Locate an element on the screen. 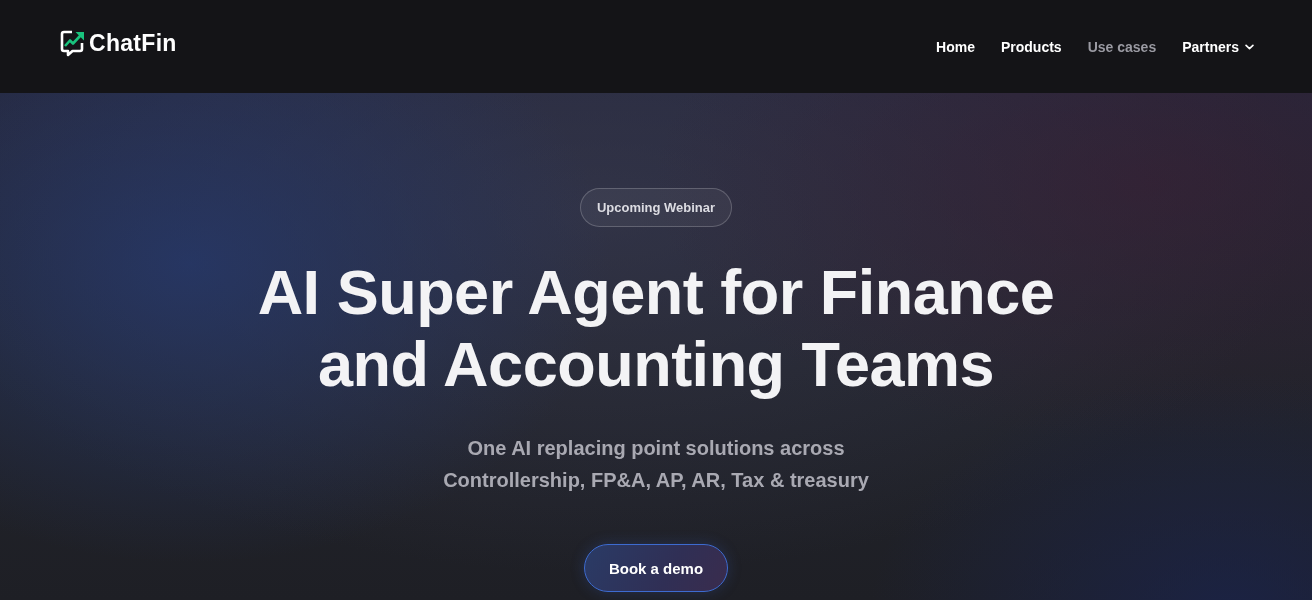  nav-link: Products is located at coordinates (1031, 46).